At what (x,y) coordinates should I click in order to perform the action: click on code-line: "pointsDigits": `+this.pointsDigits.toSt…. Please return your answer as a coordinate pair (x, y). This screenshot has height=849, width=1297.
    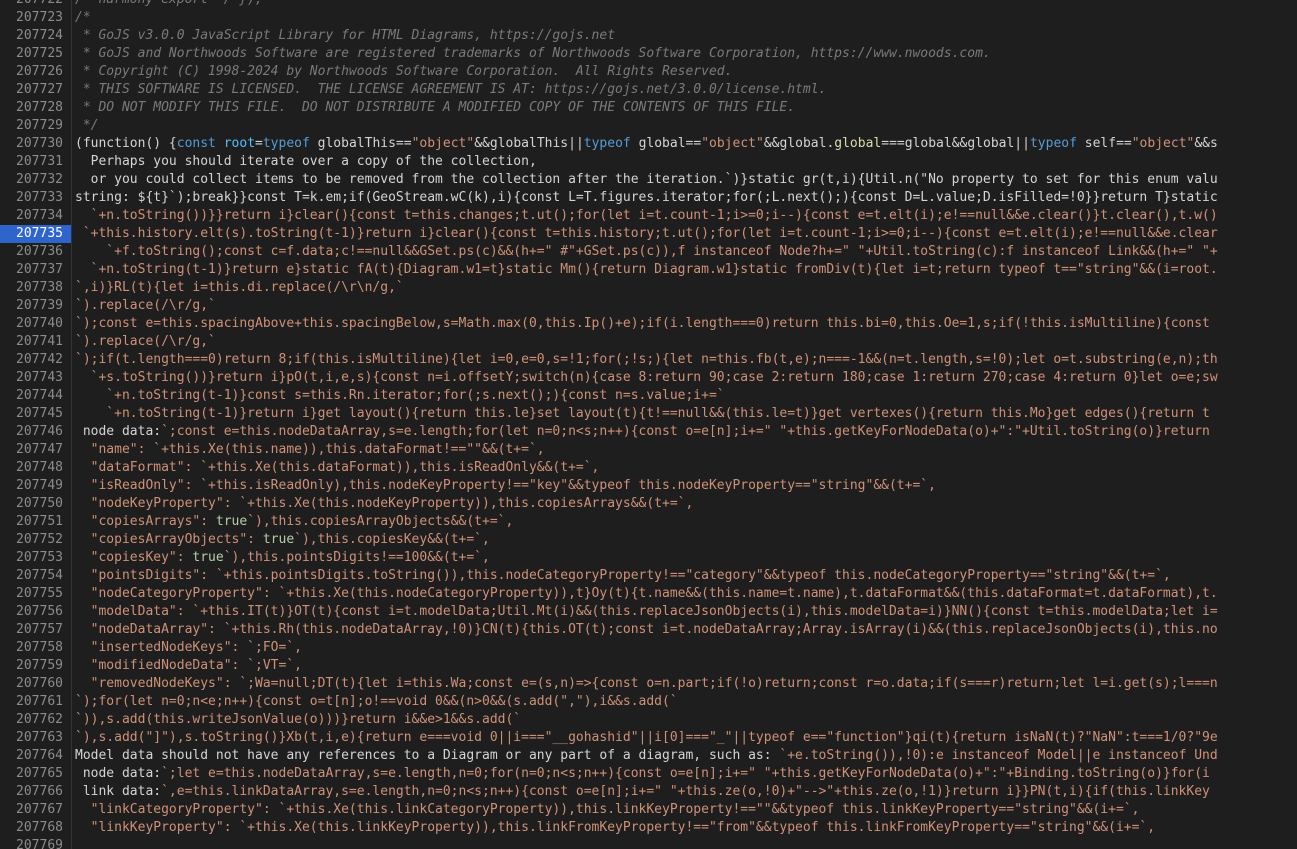
    Looking at the image, I should click on (684, 576).